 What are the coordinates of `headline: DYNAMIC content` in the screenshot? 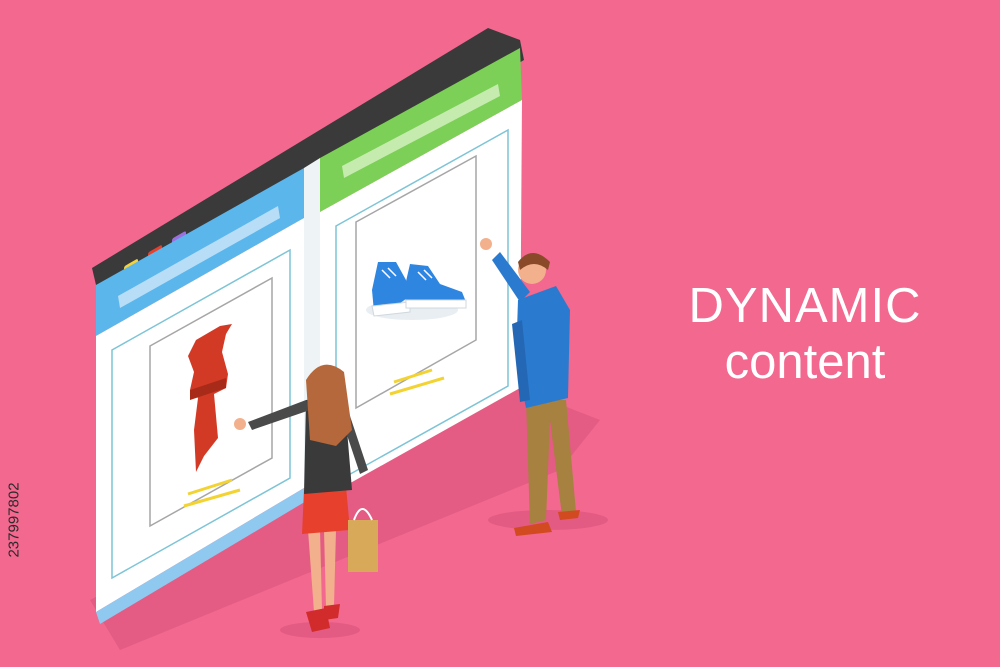 It's located at (805, 334).